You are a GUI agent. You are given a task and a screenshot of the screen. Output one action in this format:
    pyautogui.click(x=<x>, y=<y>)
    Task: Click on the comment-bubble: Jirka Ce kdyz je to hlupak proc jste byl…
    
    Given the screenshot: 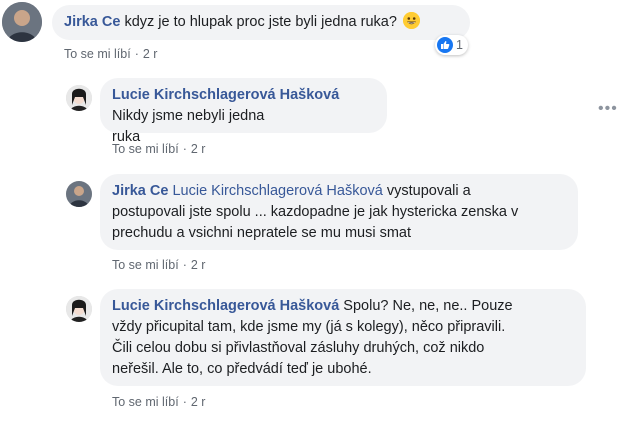 What is the action you would take?
    pyautogui.click(x=261, y=22)
    